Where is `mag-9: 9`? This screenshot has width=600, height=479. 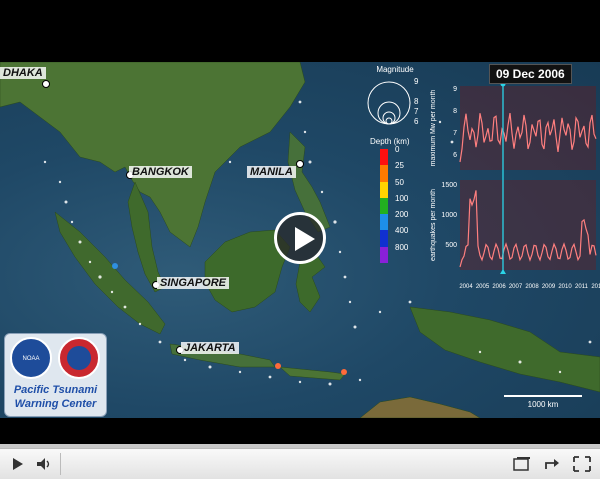 mag-9: 9 is located at coordinates (416, 81).